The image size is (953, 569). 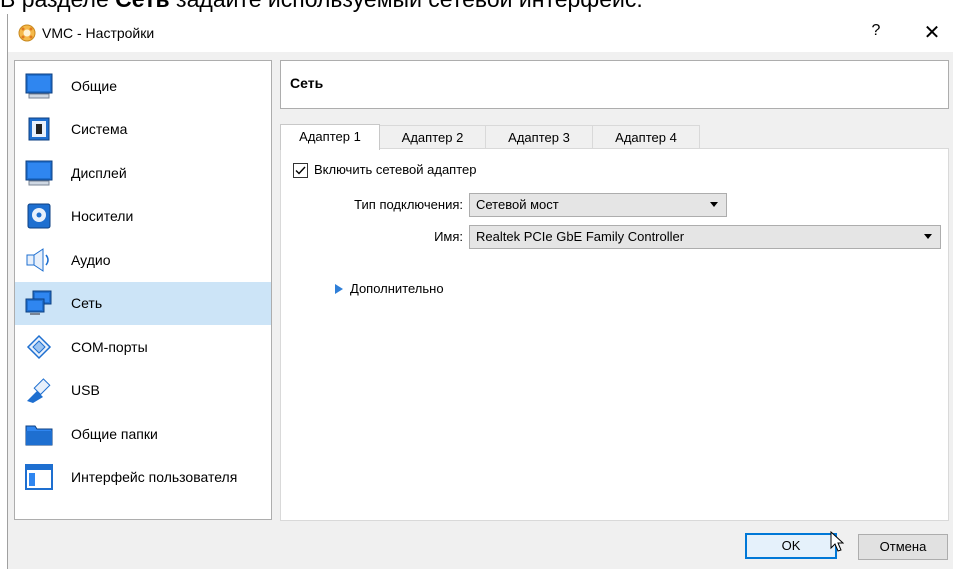 What do you see at coordinates (39, 129) in the screenshot?
I see `chip-icon` at bounding box center [39, 129].